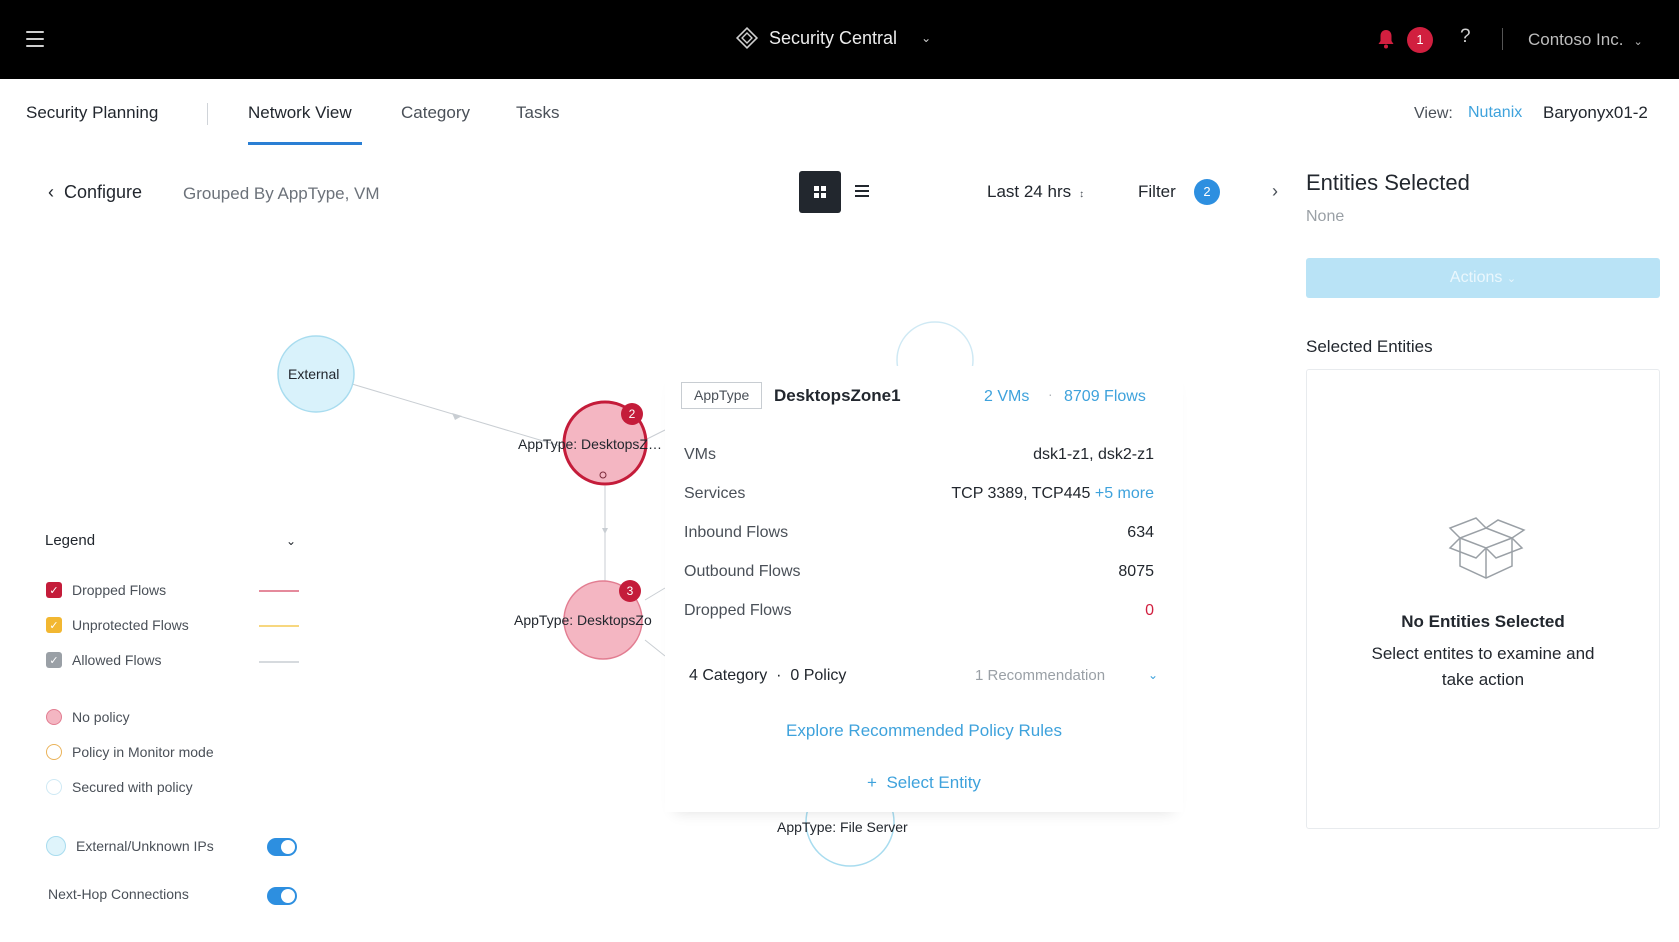  I want to click on legend-unprotected-flows: ✓ Unprotected Flows, so click(117, 625).